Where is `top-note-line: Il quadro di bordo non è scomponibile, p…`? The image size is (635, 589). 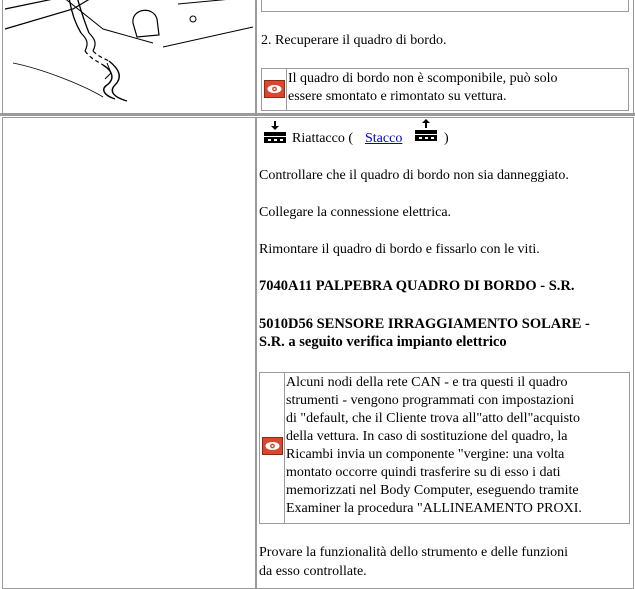
top-note-line: Il quadro di bordo non è scomponibile, p… is located at coordinates (423, 78).